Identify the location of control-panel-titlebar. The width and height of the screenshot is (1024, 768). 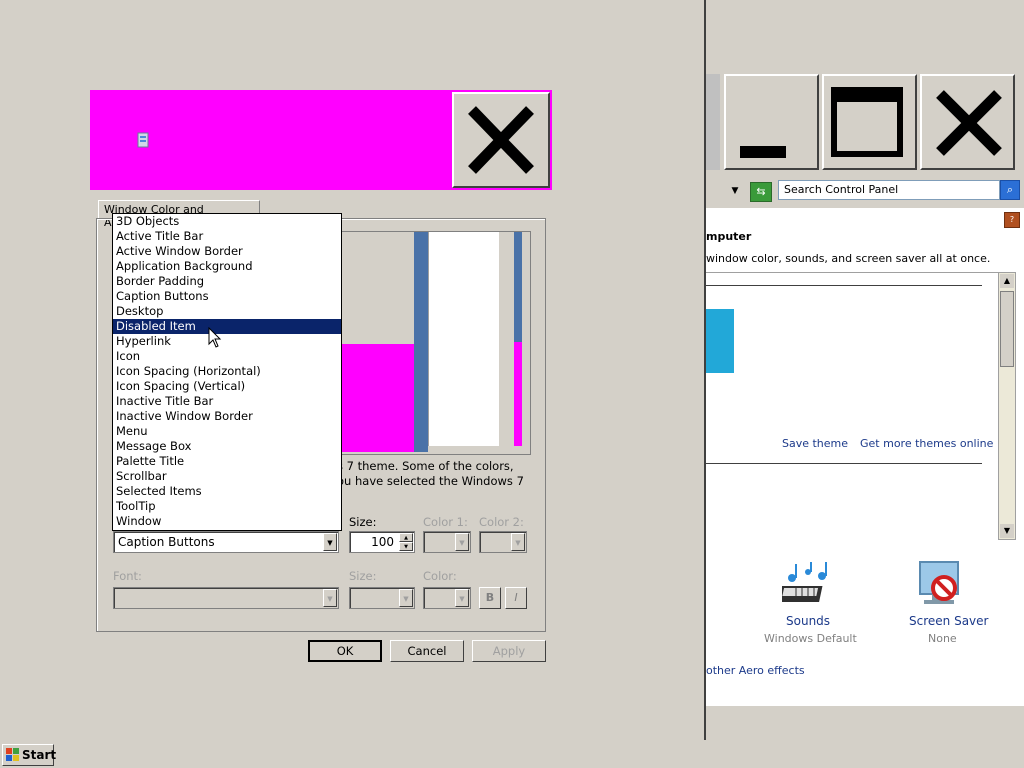
(865, 123).